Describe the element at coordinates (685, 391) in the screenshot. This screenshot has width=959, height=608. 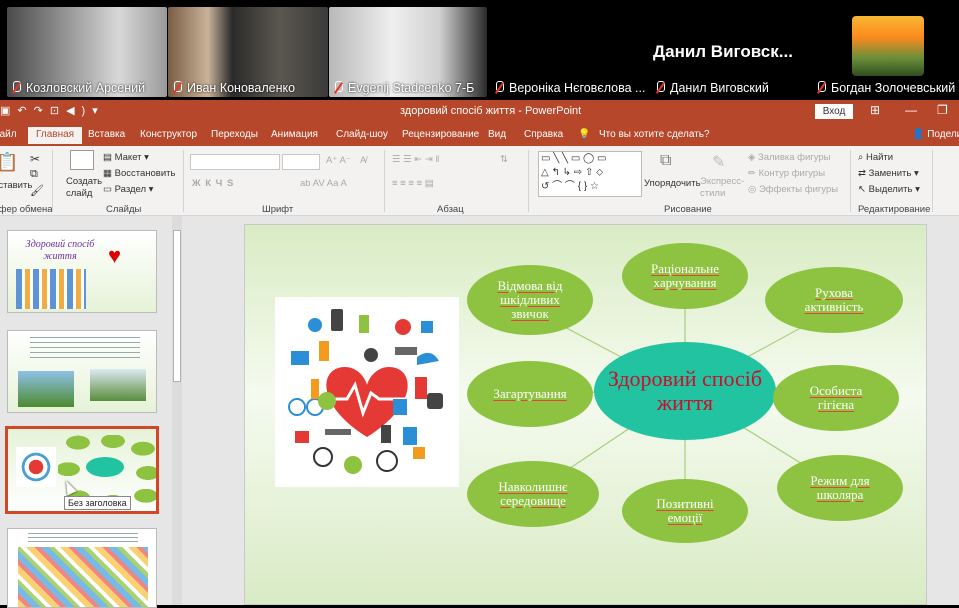
I see `center-topic-oval: Здоровий спосіб життя` at that location.